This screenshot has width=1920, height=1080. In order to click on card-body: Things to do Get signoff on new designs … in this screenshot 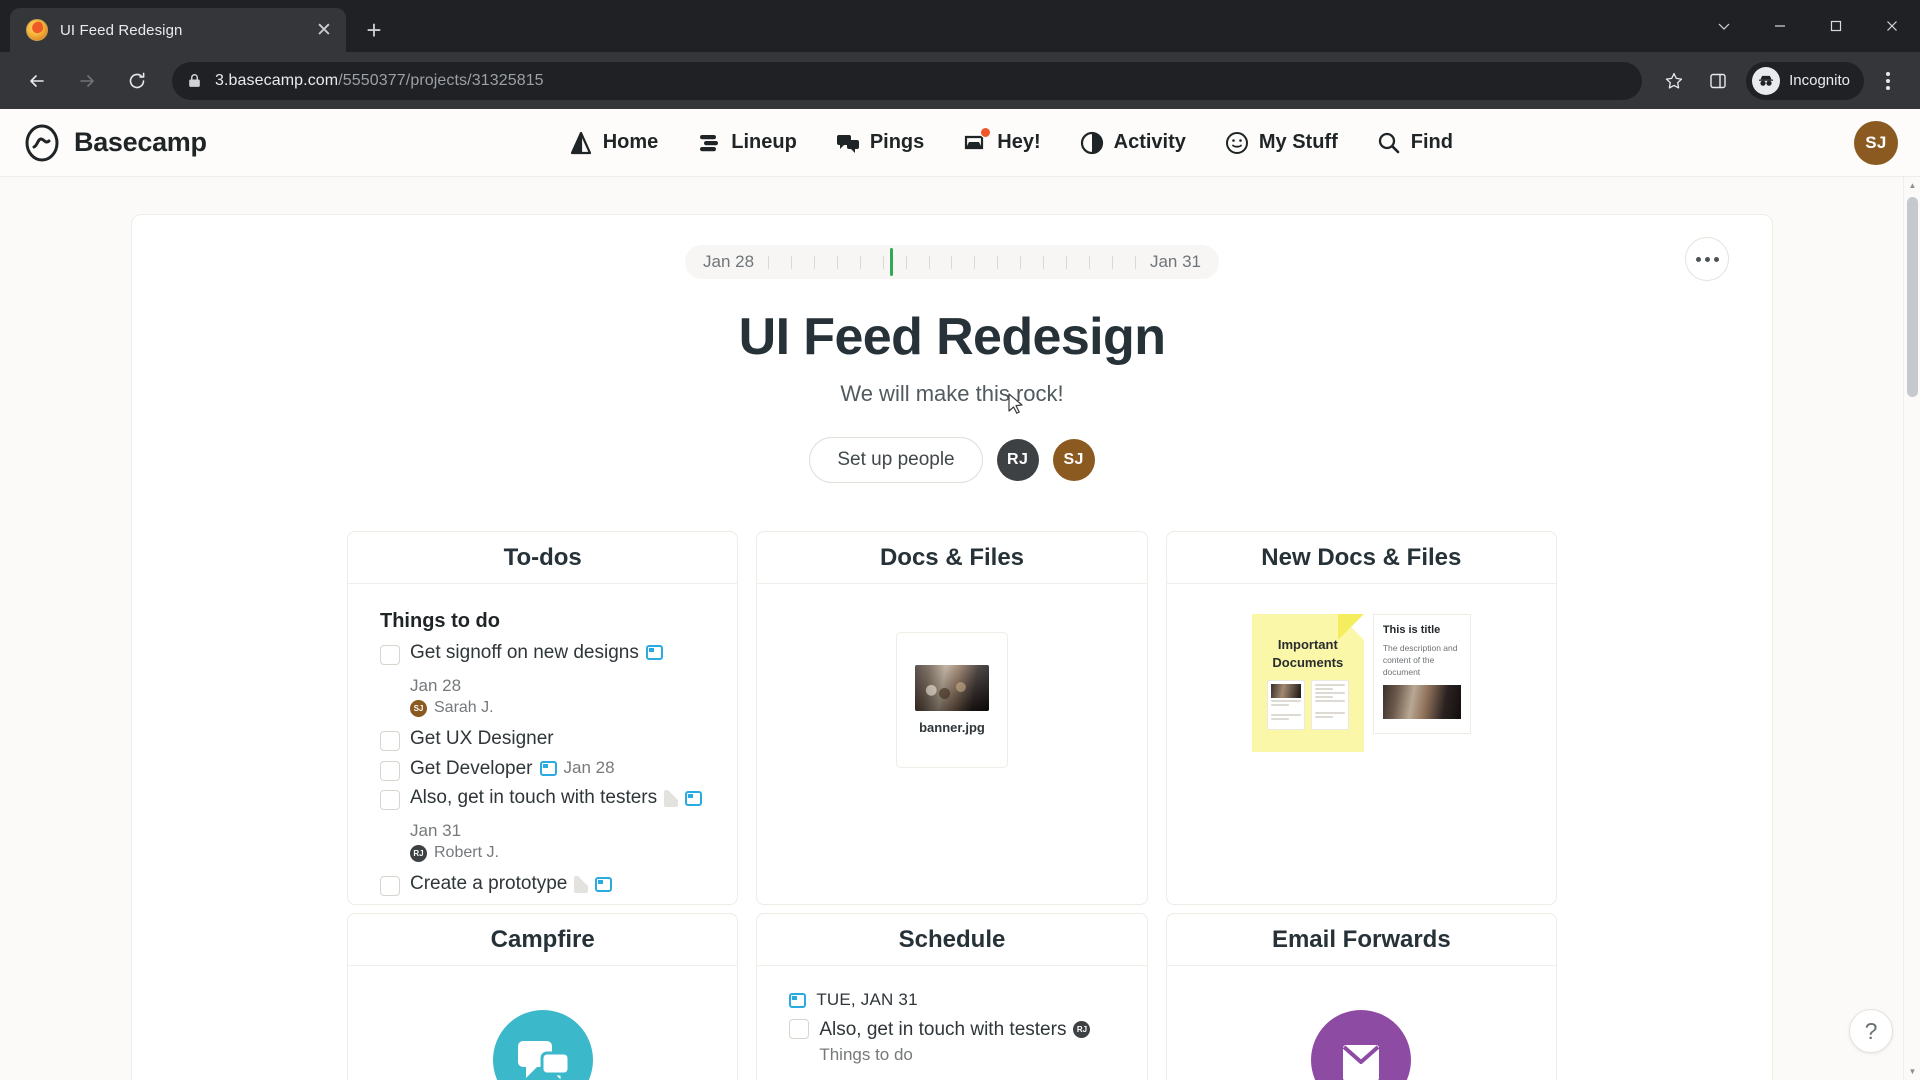, I will do `click(542, 744)`.